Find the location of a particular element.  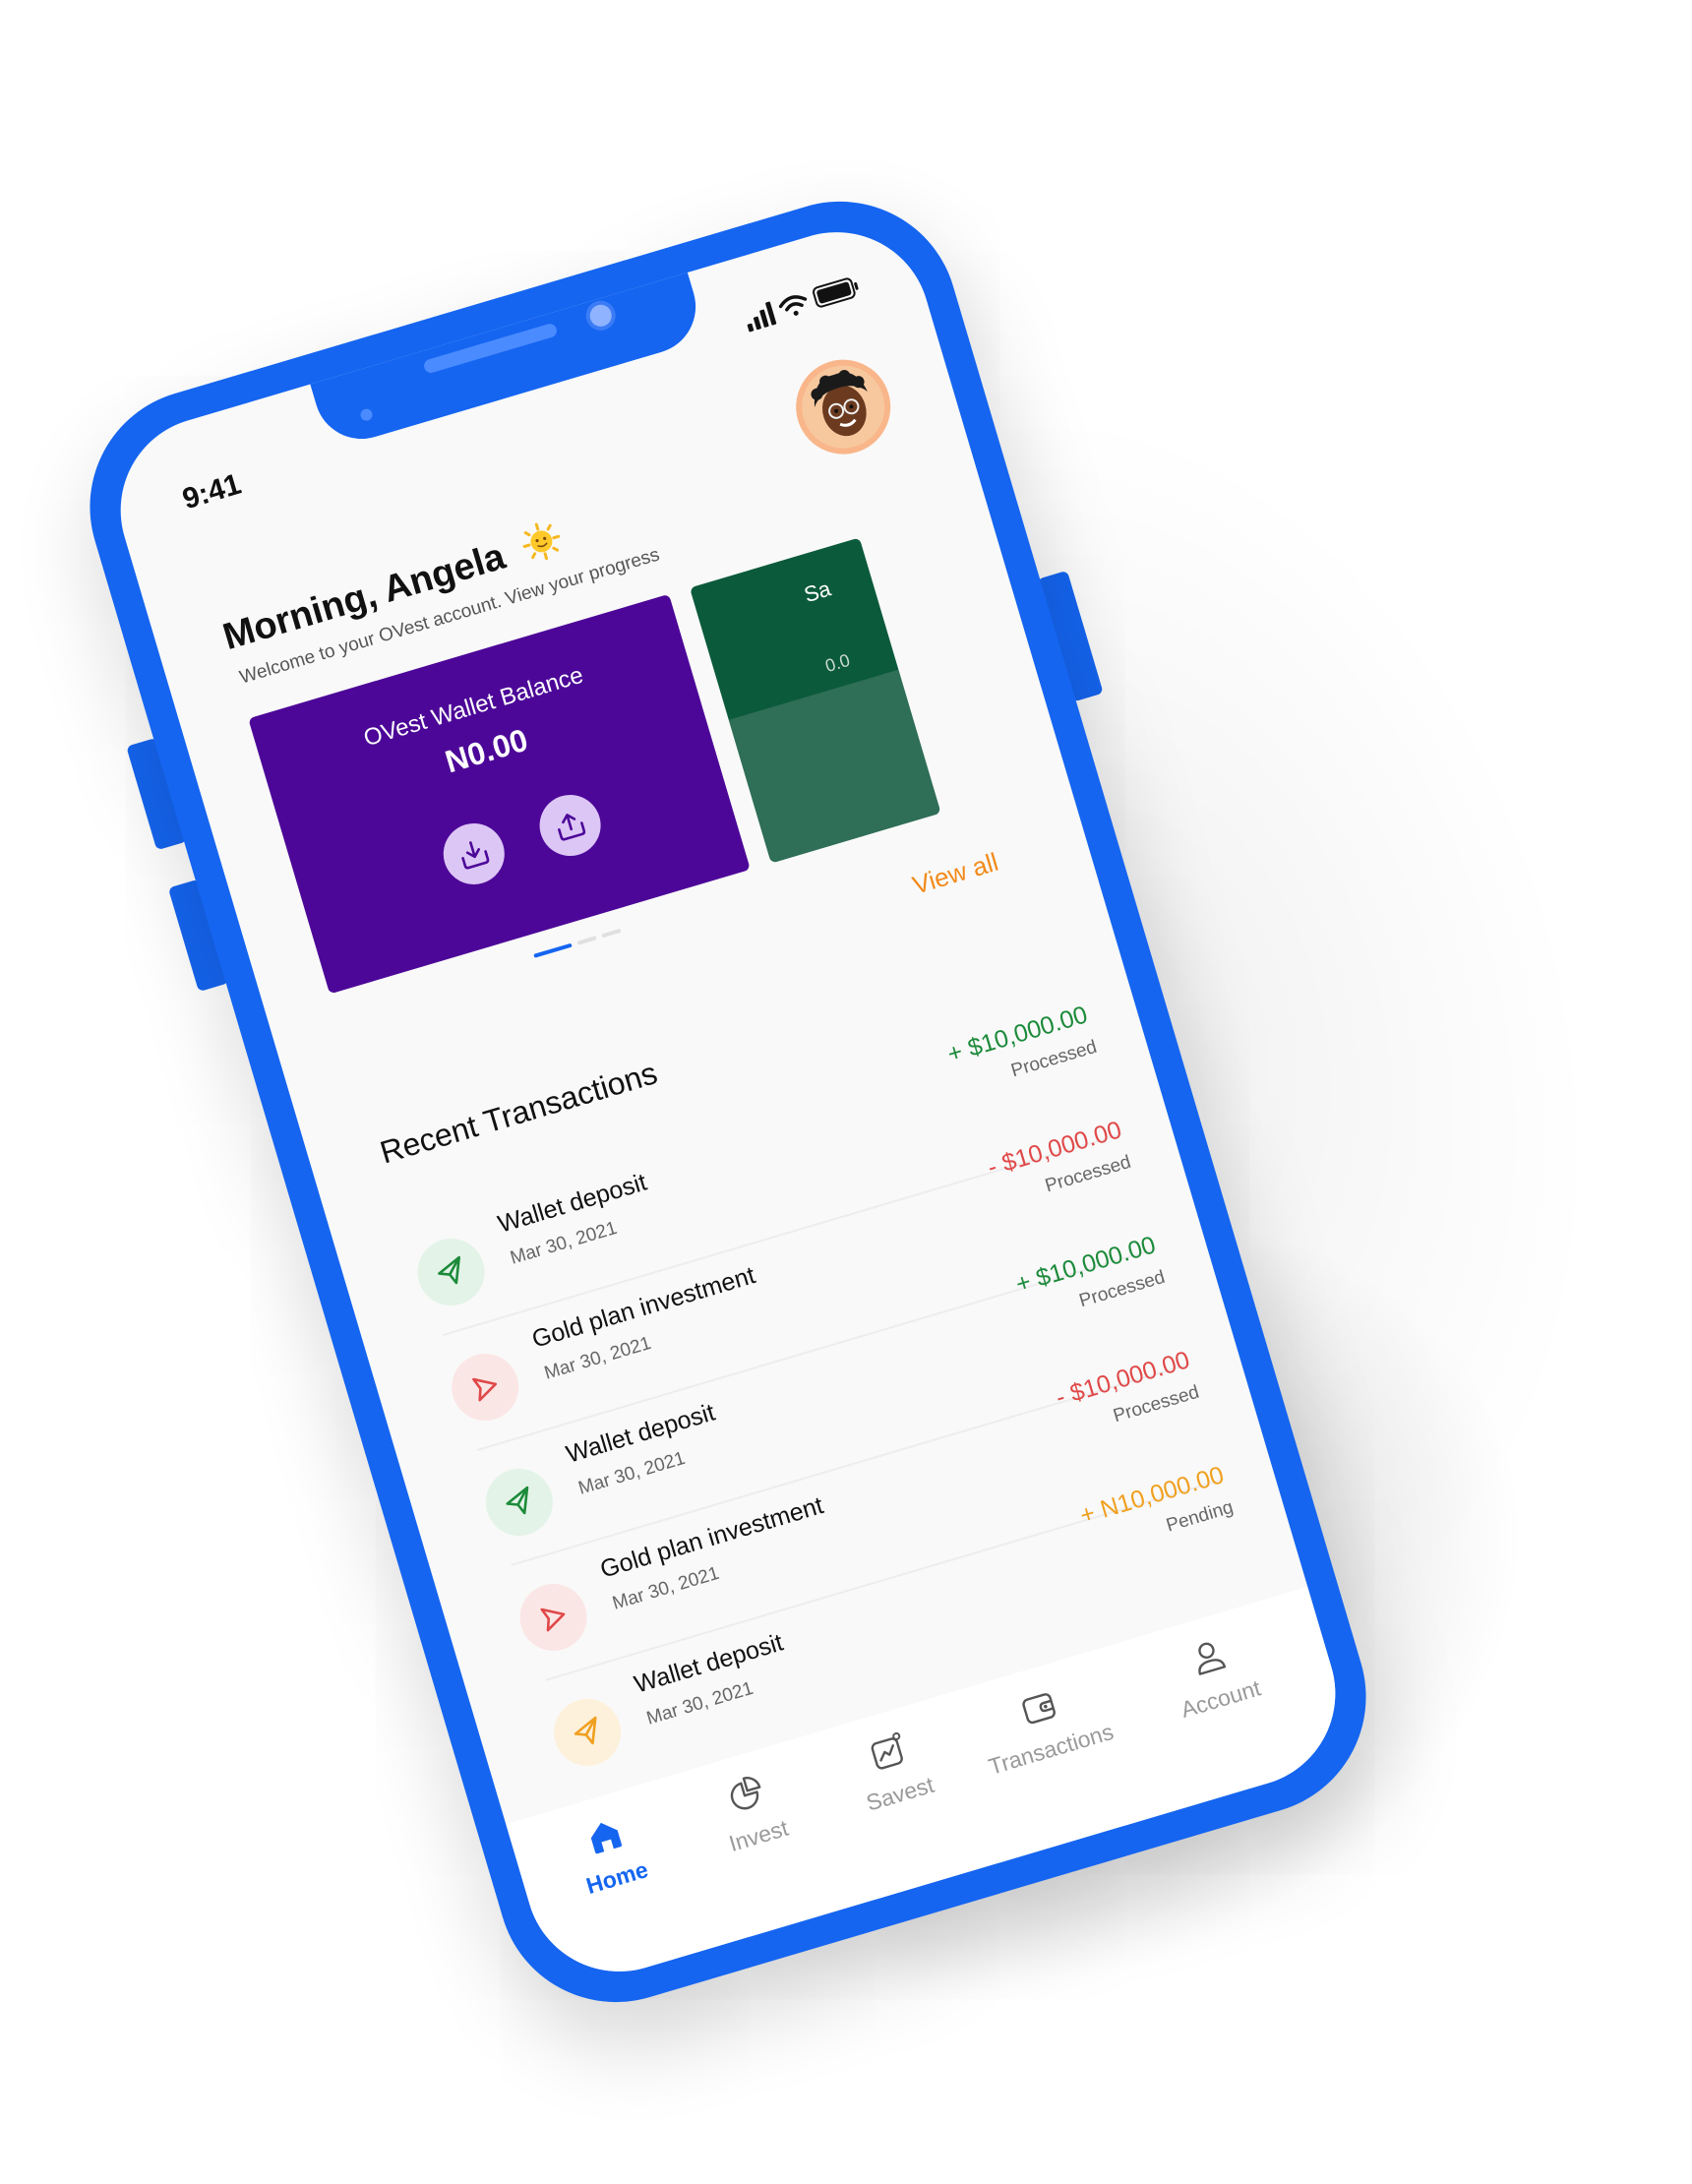

user-icon is located at coordinates (1212, 1658).